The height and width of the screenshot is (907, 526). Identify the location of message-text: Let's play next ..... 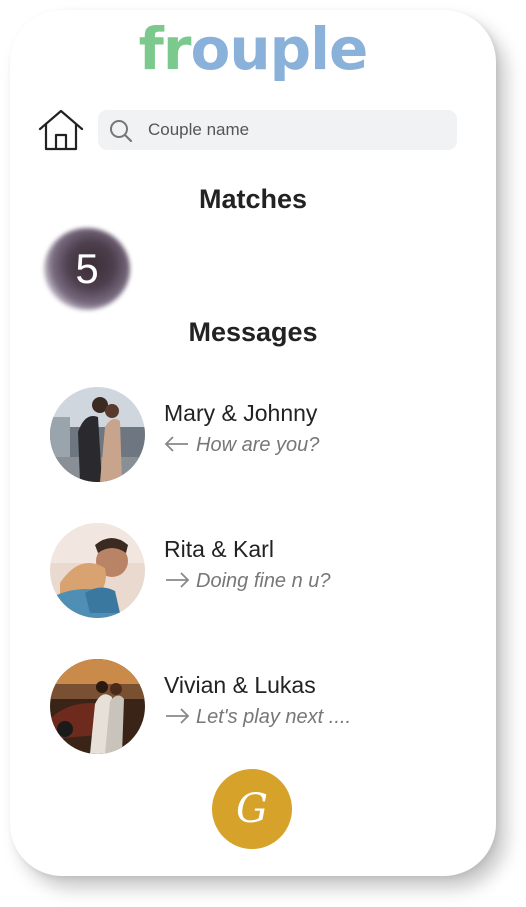
(274, 717).